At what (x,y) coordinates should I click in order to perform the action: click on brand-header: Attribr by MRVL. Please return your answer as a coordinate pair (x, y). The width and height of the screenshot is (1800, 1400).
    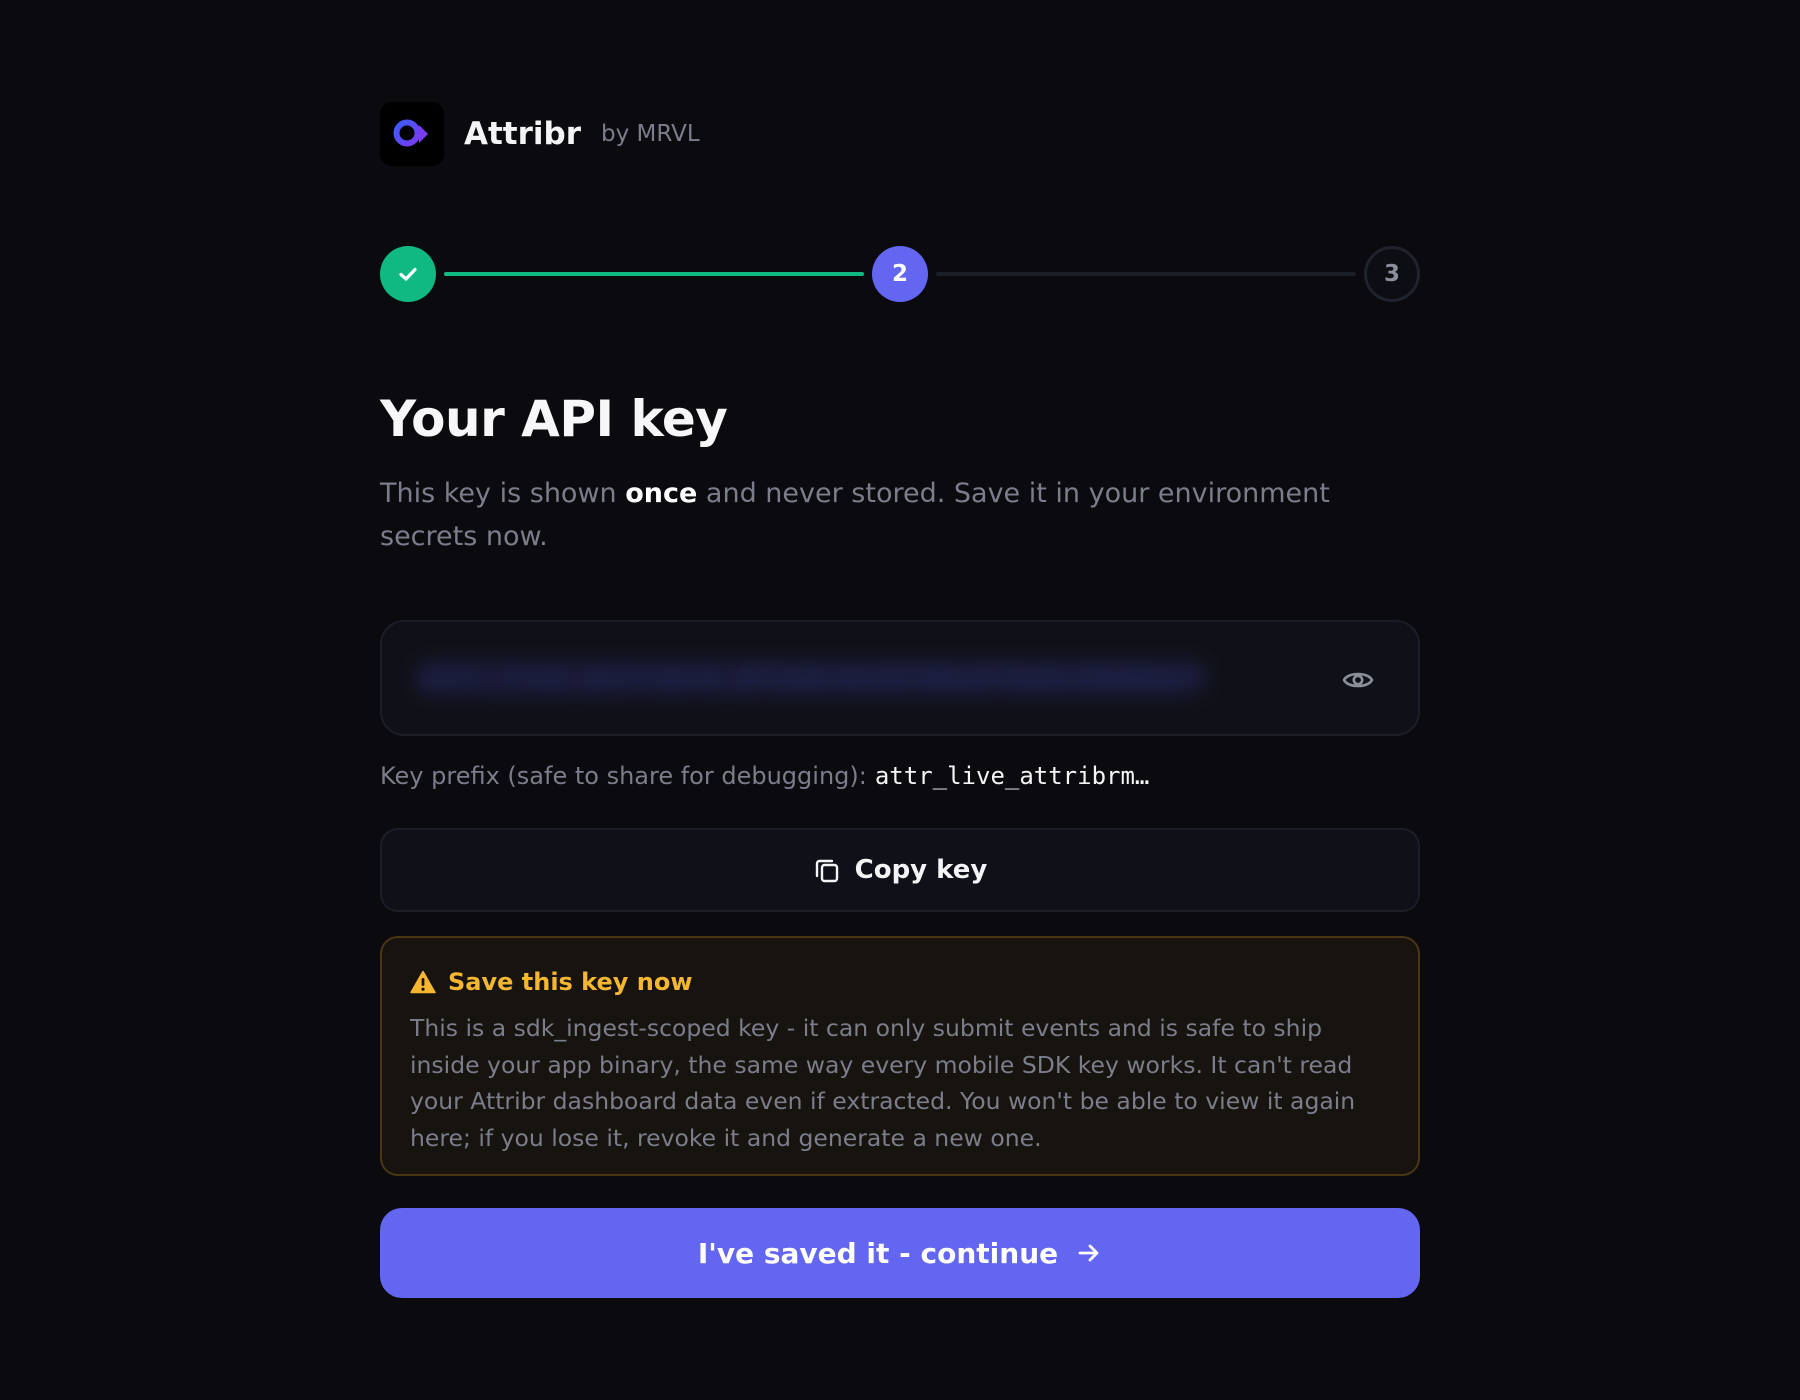
    Looking at the image, I should click on (540, 134).